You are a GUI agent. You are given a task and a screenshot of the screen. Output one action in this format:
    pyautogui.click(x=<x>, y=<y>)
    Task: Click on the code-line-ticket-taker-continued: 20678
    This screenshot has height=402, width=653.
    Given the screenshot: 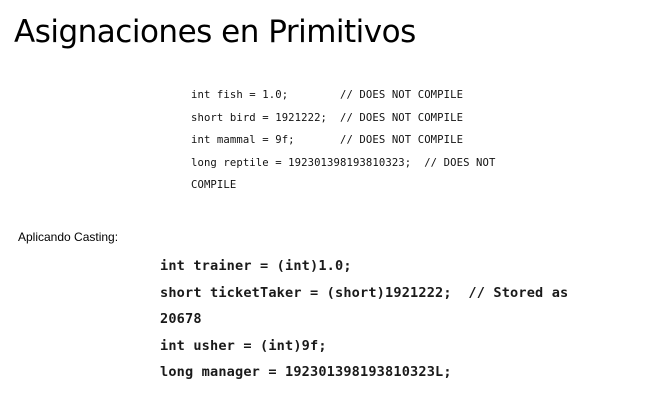 What is the action you would take?
    pyautogui.click(x=181, y=319)
    